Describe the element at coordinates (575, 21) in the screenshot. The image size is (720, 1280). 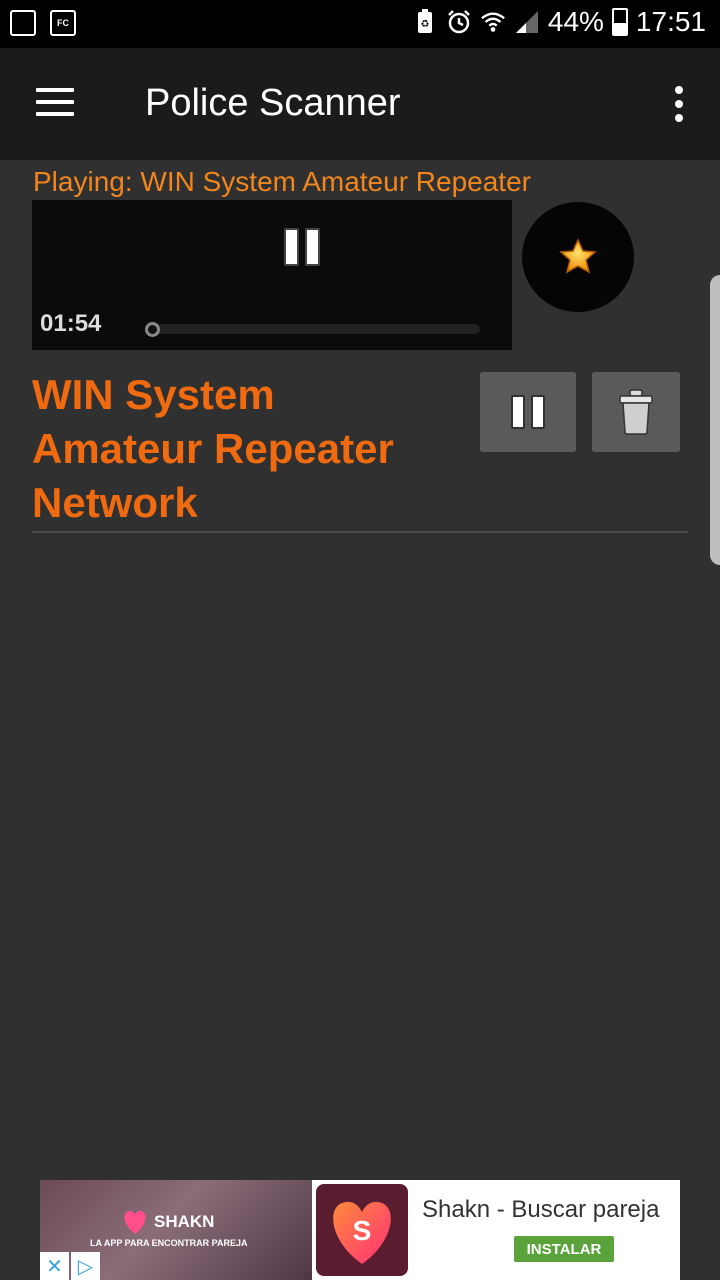
I see `battery-percent: 44%` at that location.